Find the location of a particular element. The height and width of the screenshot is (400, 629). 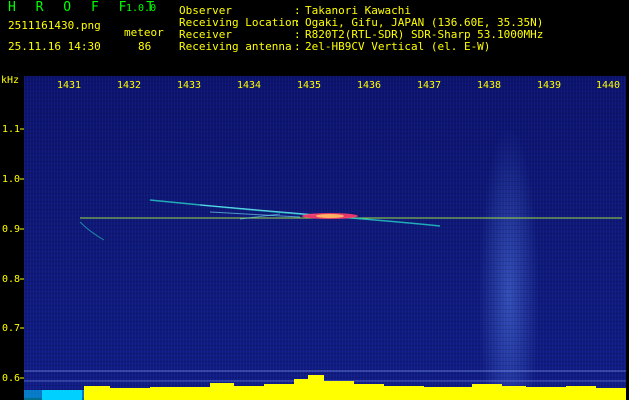

signal-level-bars is located at coordinates (325, 387).